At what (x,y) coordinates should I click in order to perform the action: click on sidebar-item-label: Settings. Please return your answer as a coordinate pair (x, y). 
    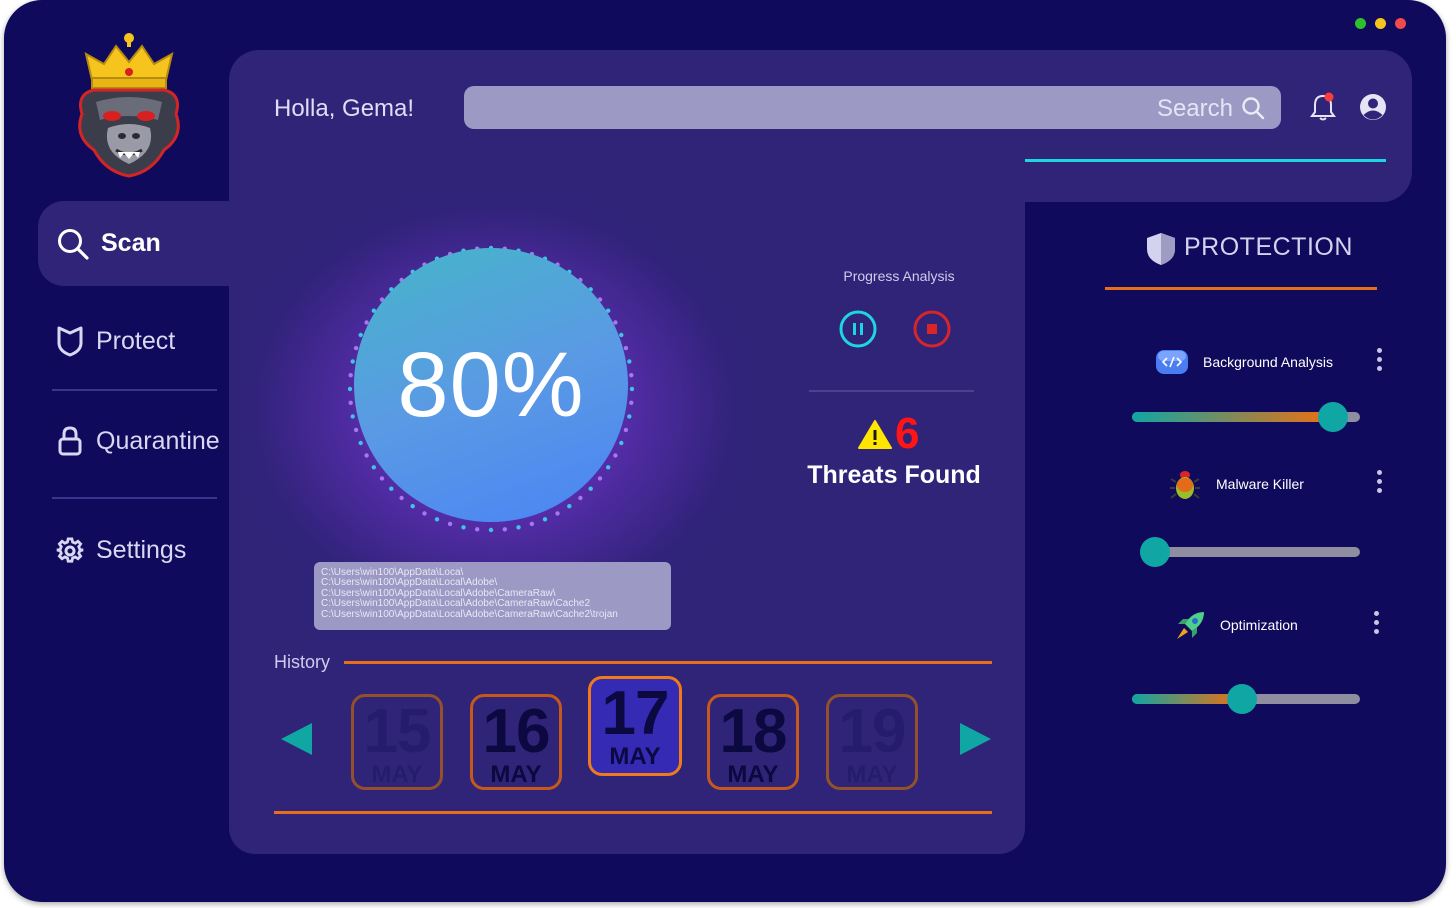
    Looking at the image, I should click on (141, 550).